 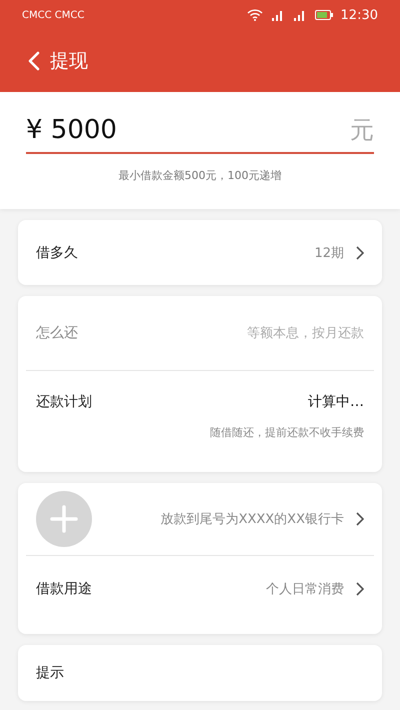 What do you see at coordinates (252, 519) in the screenshot?
I see `account-text: 放款到尾号为XXXX的XX银行卡` at bounding box center [252, 519].